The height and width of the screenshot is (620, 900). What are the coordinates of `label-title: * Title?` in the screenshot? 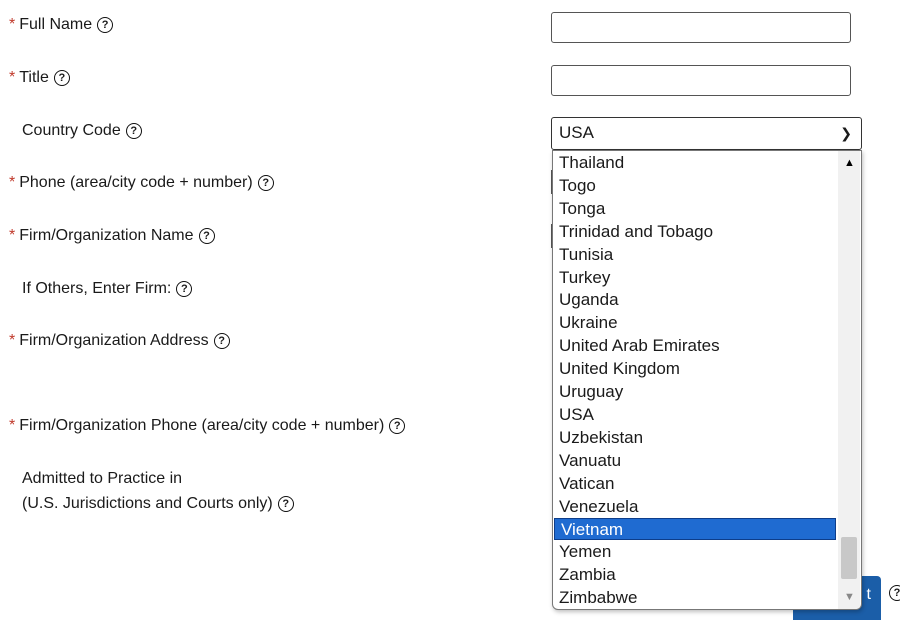 It's located at (39, 78).